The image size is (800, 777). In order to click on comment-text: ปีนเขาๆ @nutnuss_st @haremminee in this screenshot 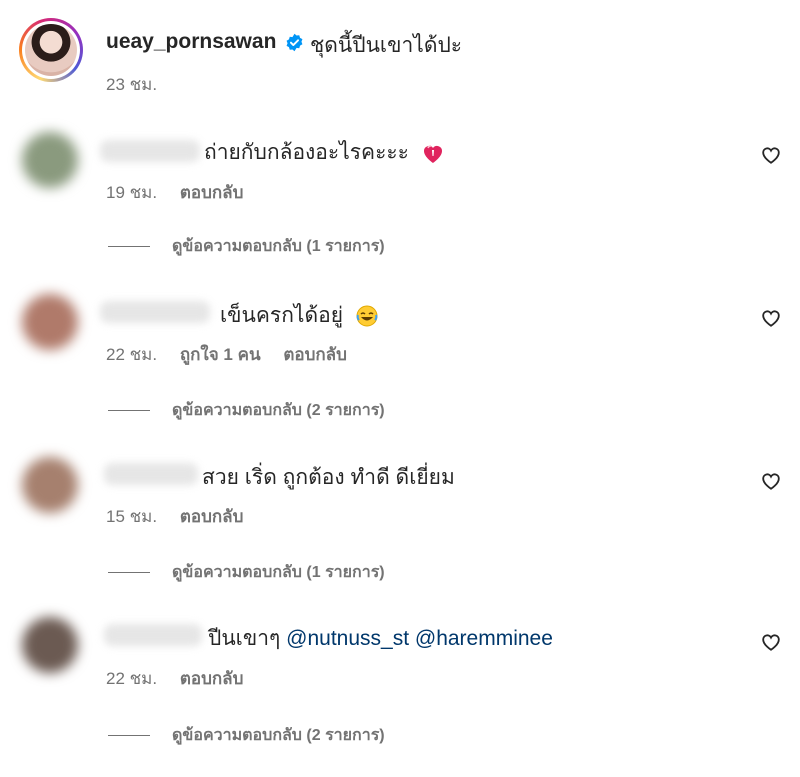, I will do `click(380, 638)`.